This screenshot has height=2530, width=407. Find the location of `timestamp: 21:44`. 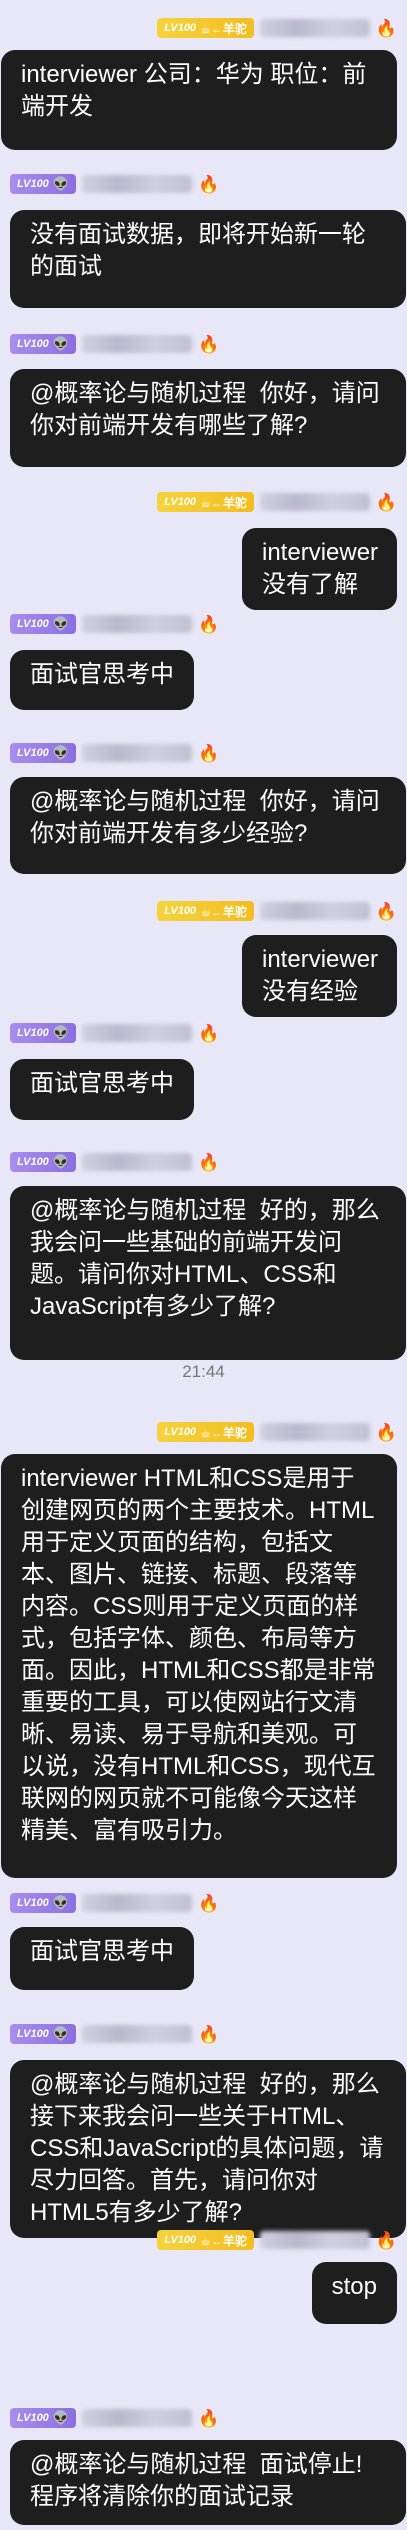

timestamp: 21:44 is located at coordinates (203, 1371).